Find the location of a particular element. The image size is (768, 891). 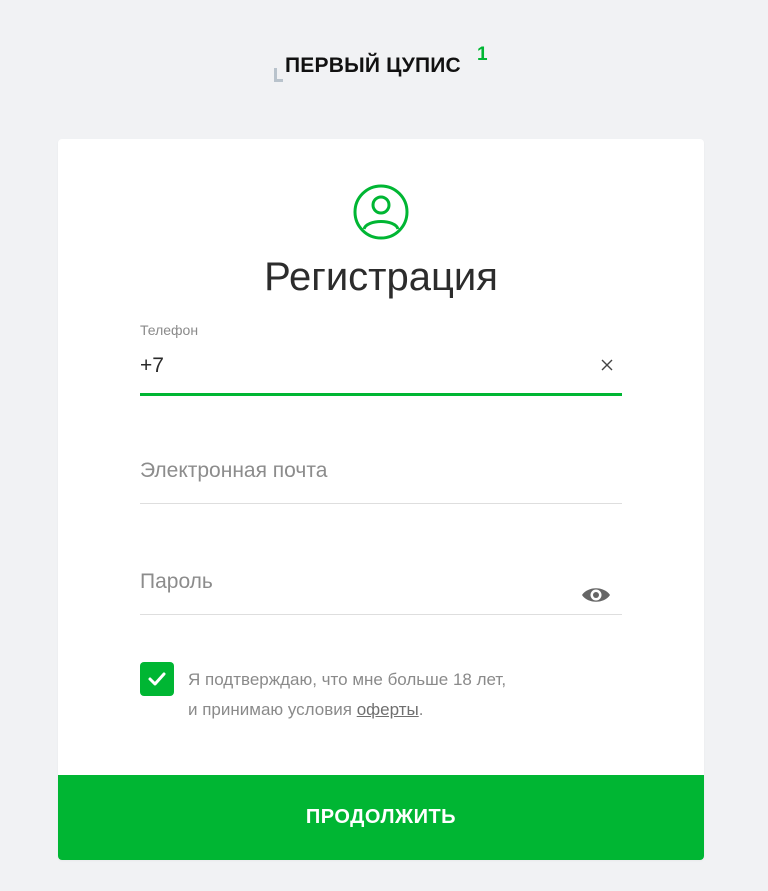

logo-text: ПЕРВЫЙ ЦУПИС is located at coordinates (373, 65).